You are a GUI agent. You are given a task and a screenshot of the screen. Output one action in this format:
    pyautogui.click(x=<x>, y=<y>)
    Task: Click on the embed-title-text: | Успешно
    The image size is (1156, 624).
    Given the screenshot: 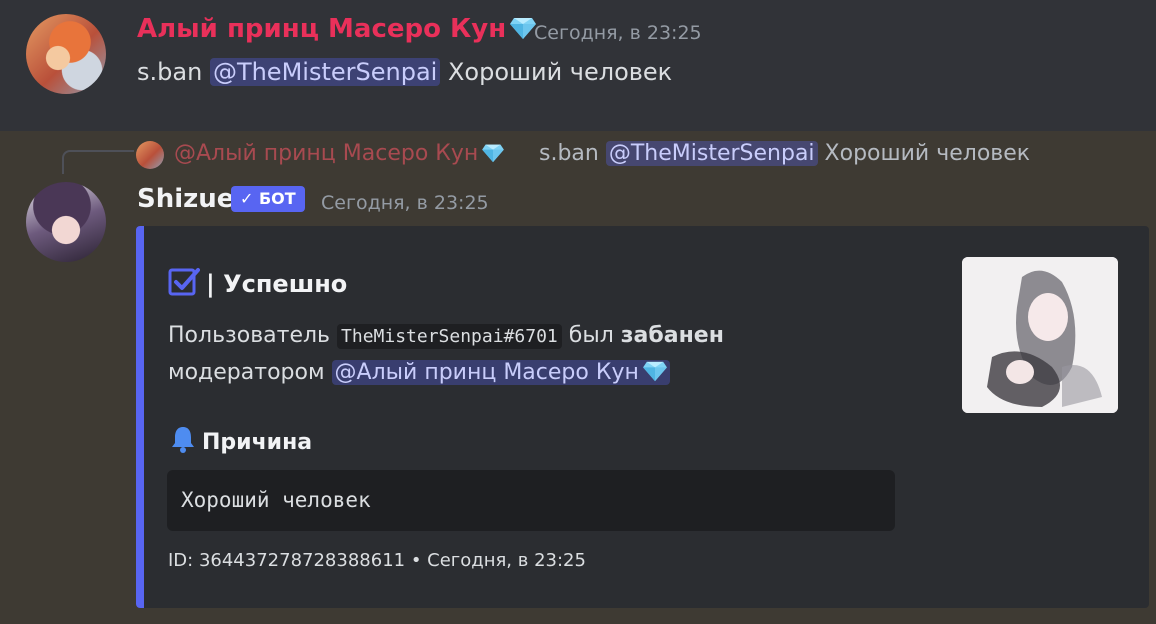 What is the action you would take?
    pyautogui.click(x=277, y=284)
    